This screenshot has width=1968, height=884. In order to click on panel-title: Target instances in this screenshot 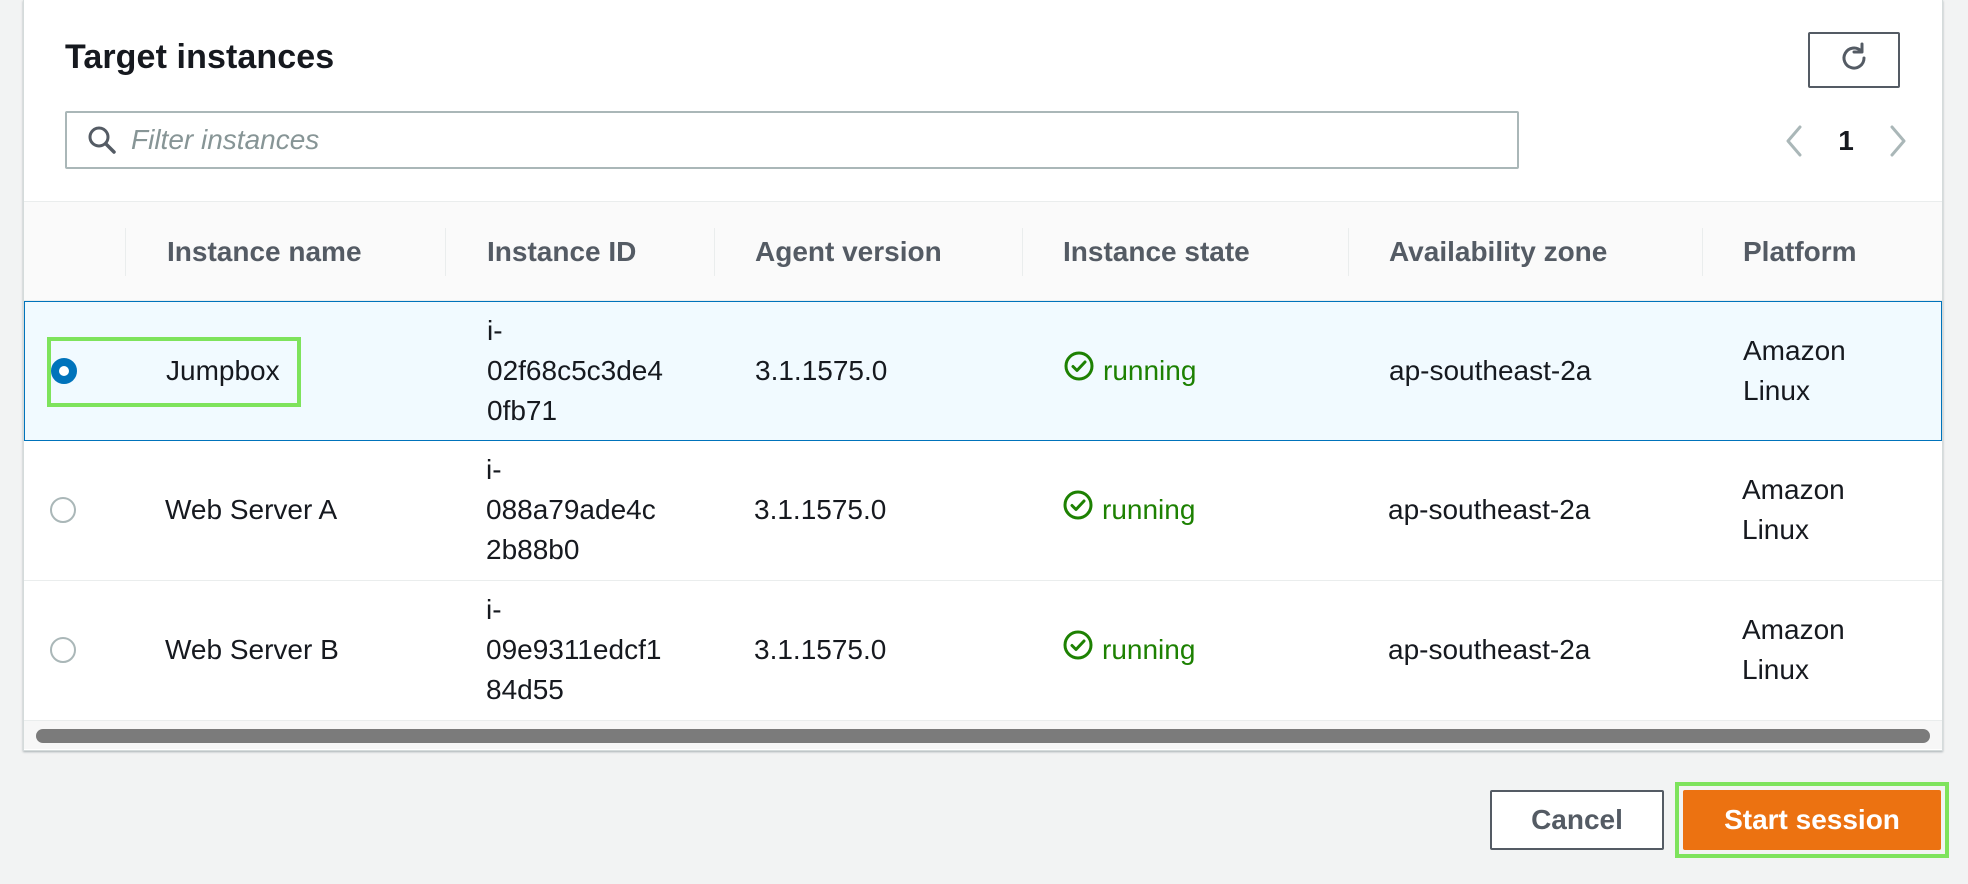, I will do `click(200, 57)`.